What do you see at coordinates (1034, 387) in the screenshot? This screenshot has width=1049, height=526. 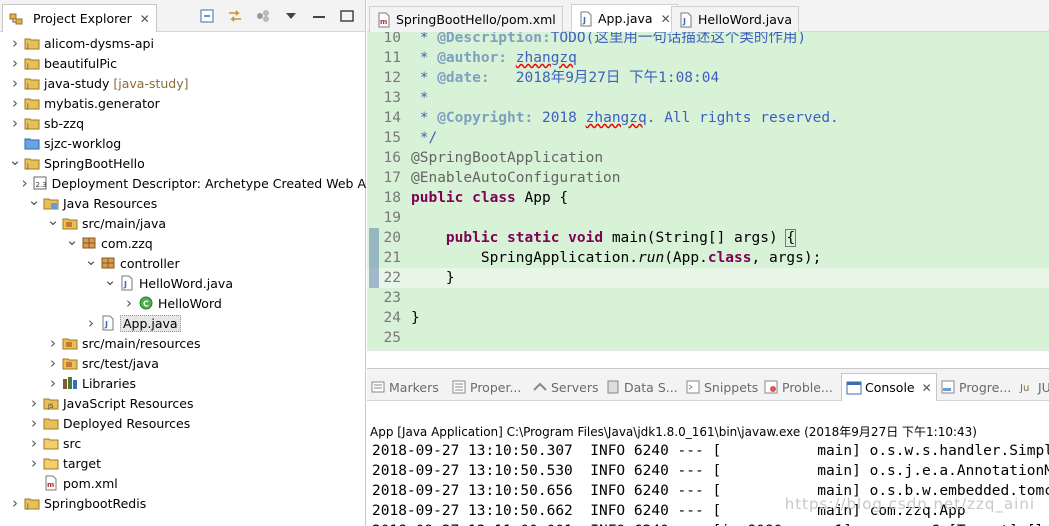 I see `tab-ju: Ju JU` at bounding box center [1034, 387].